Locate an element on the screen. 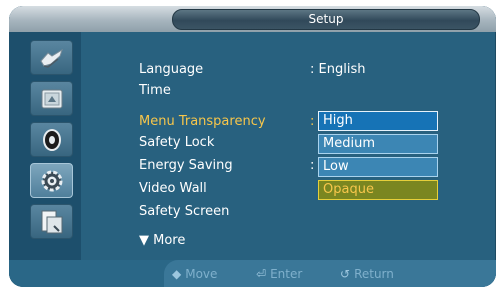 This screenshot has height=296, width=503. speaker-icon is located at coordinates (51, 139).